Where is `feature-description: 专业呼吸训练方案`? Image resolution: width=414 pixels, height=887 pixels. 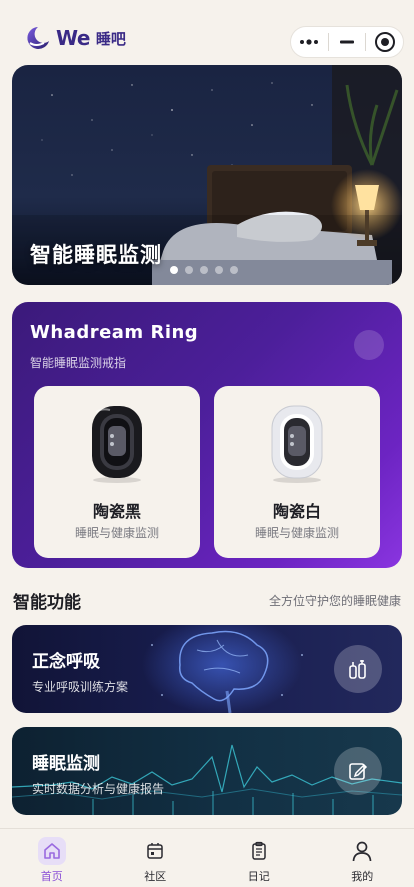 feature-description: 专业呼吸训练方案 is located at coordinates (80, 687).